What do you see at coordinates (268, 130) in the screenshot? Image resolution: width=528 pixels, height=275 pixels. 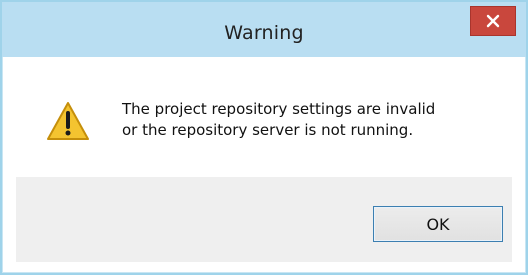 I see `message-line-2: or the repository server is not running.` at bounding box center [268, 130].